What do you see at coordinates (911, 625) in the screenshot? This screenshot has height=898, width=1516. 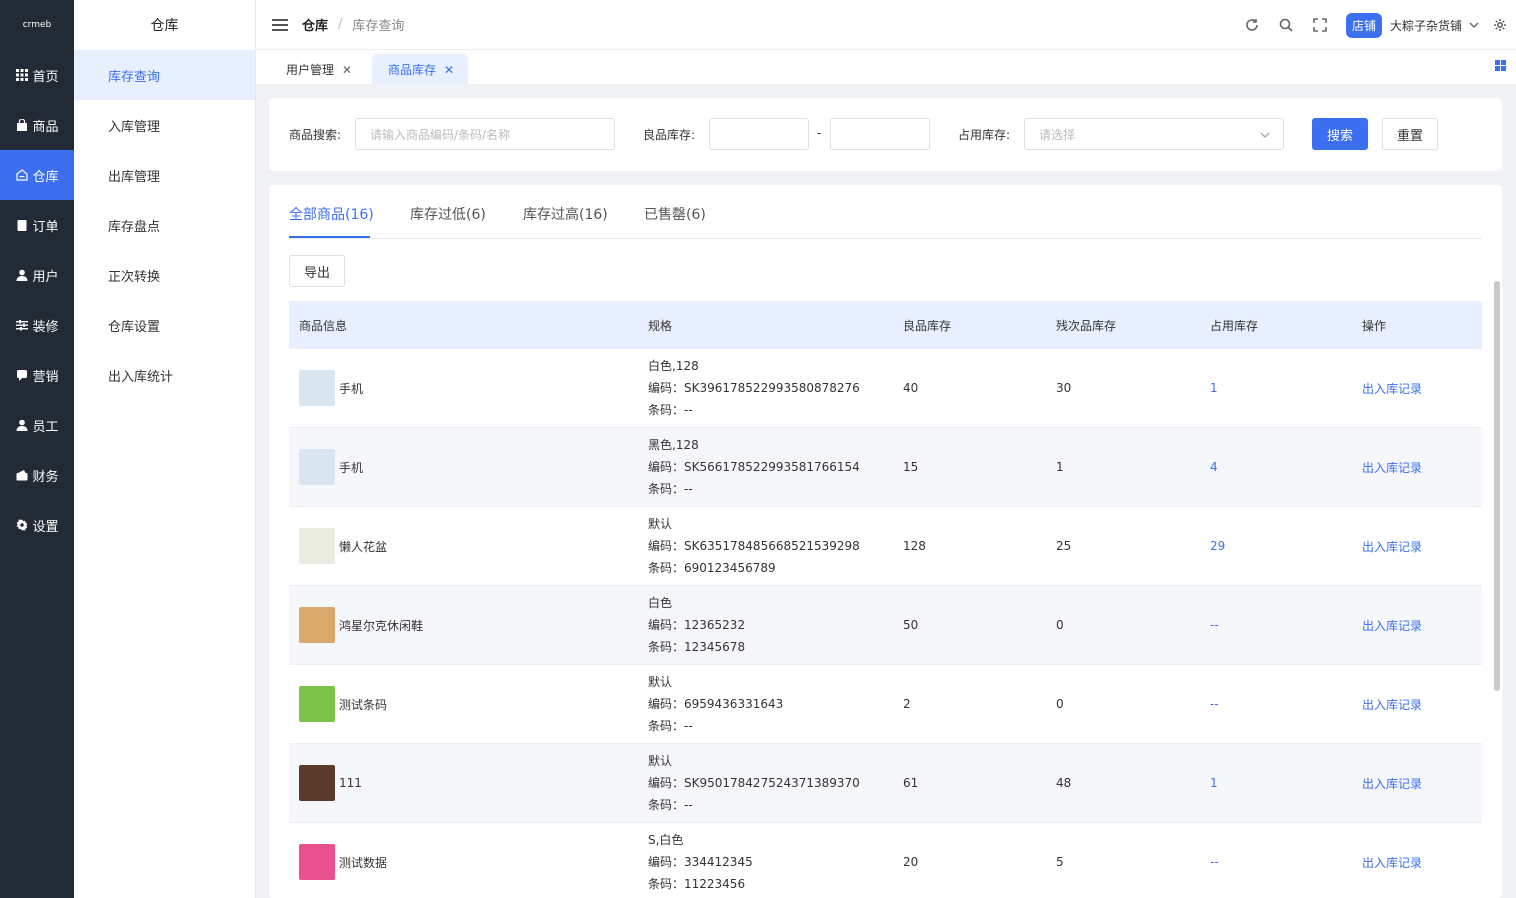 I see `good-stock-value: 50` at bounding box center [911, 625].